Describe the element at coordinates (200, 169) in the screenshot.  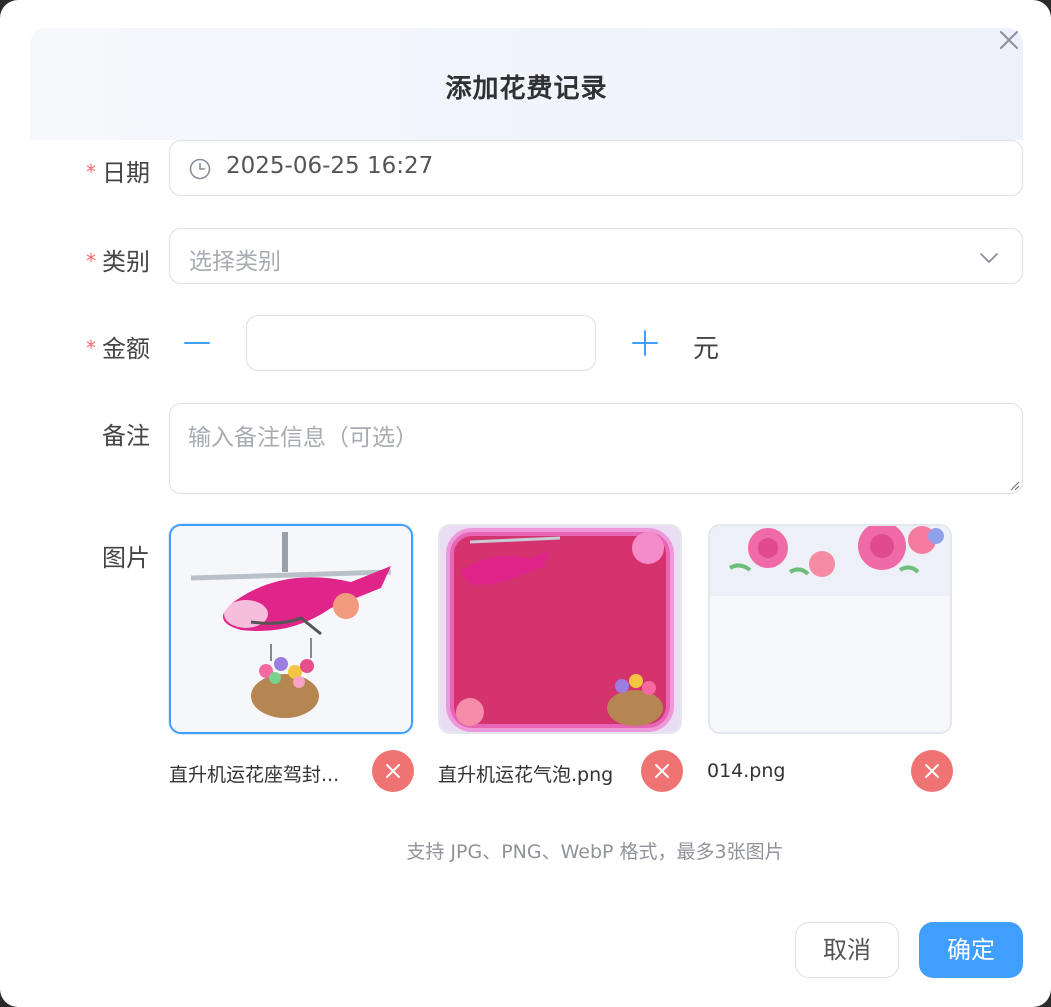
I see `clock-icon` at that location.